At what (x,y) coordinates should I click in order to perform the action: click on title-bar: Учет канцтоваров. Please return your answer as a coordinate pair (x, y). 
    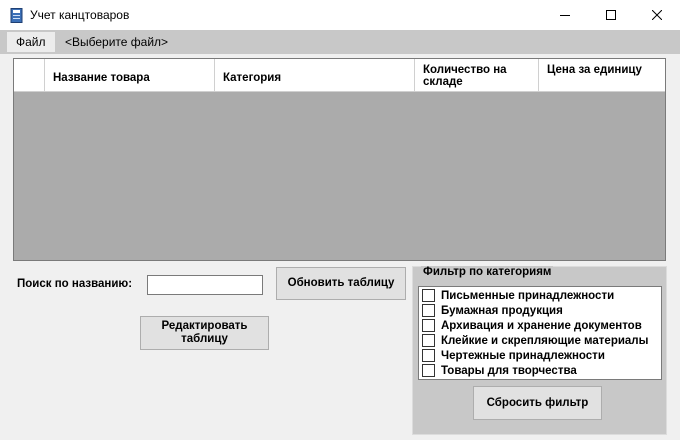
    Looking at the image, I should click on (340, 15).